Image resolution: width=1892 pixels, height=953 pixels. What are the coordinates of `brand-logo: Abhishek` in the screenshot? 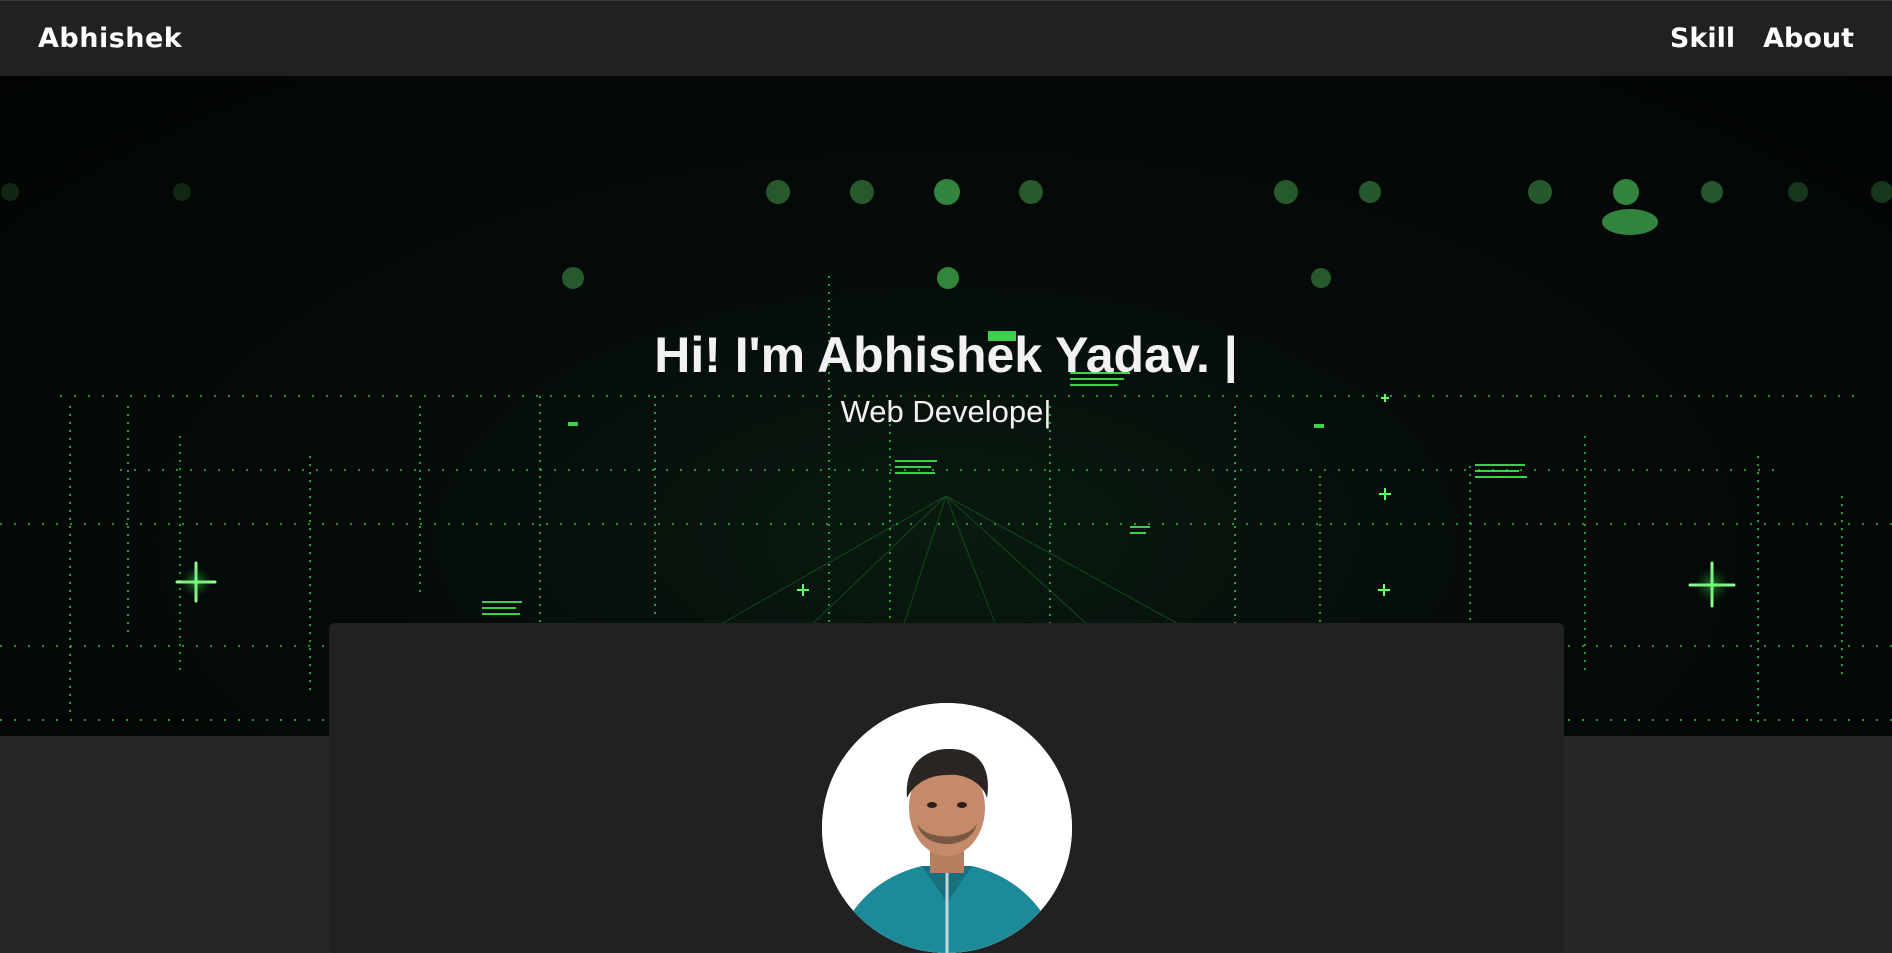 It's located at (110, 38).